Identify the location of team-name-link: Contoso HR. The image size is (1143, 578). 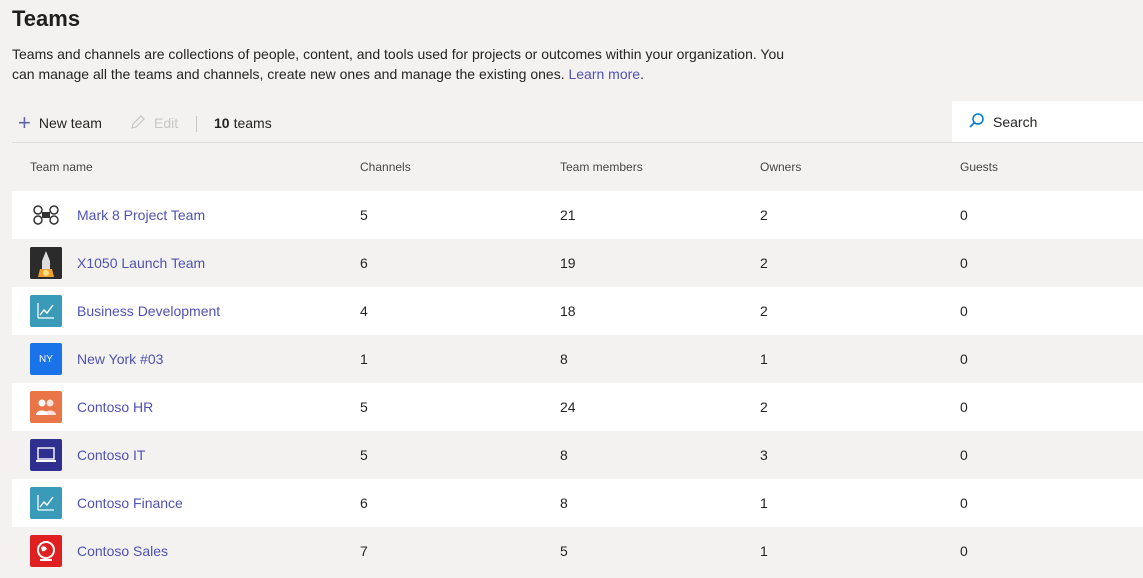
(115, 407).